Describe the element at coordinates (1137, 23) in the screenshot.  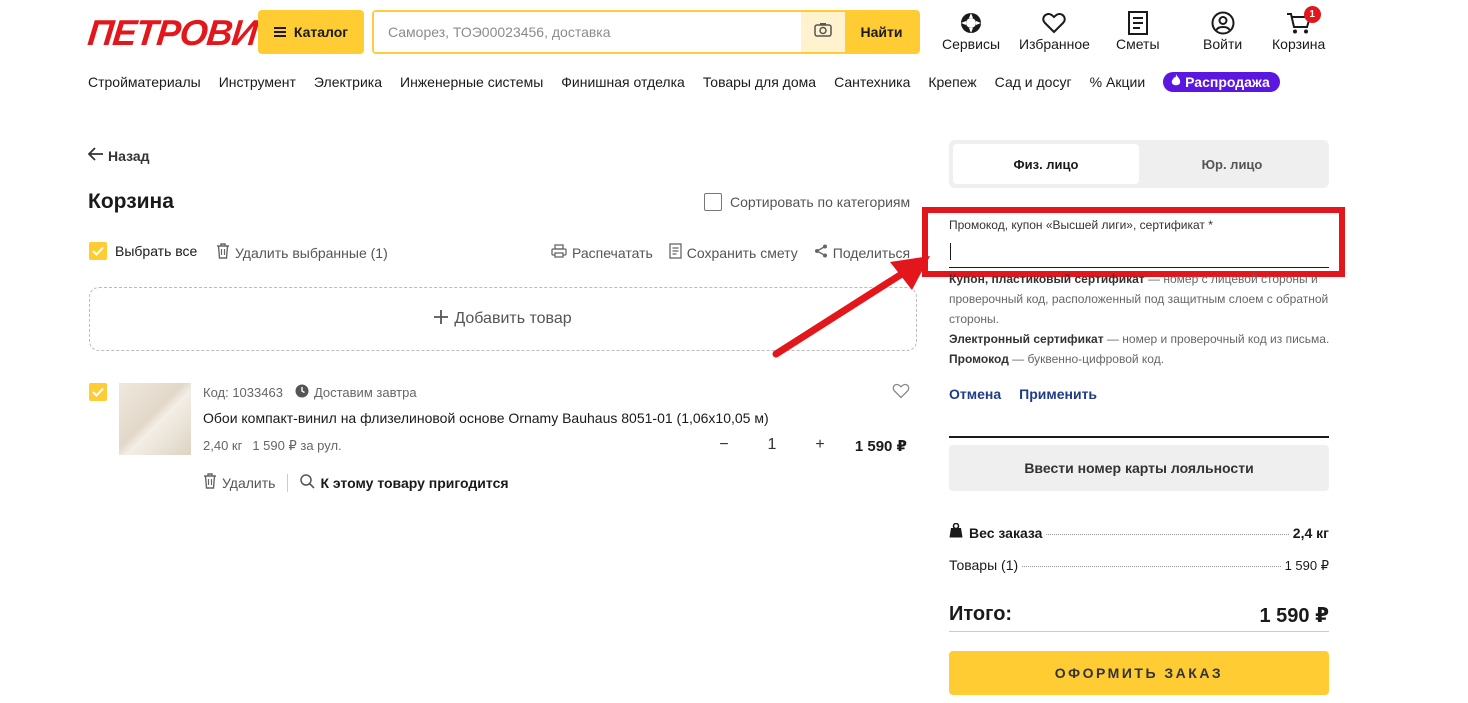
I see `estimate-icon` at that location.